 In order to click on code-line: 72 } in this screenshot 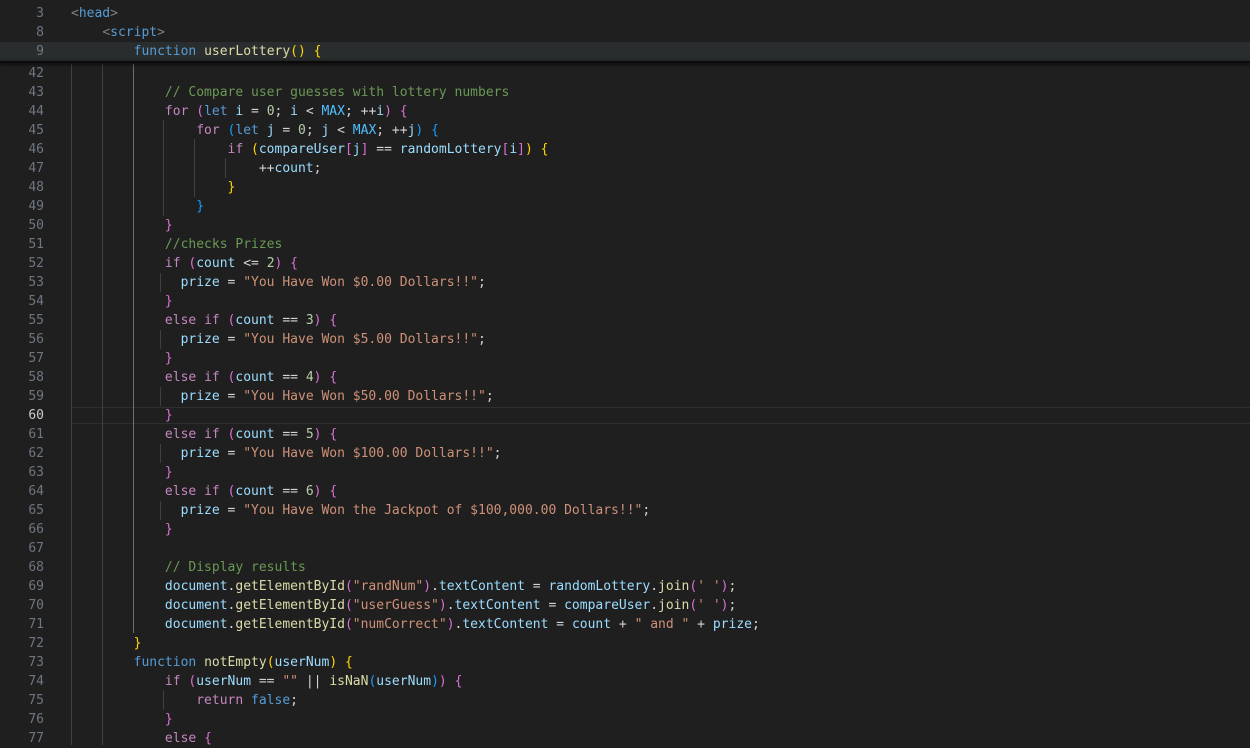, I will do `click(625, 643)`.